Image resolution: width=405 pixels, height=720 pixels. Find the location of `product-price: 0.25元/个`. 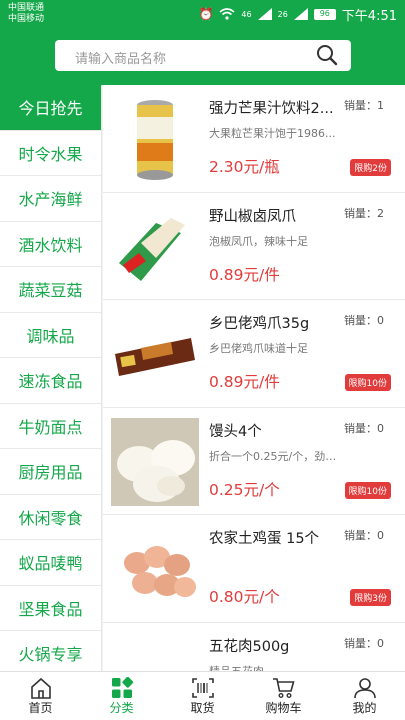

product-price: 0.25元/个 is located at coordinates (244, 489).